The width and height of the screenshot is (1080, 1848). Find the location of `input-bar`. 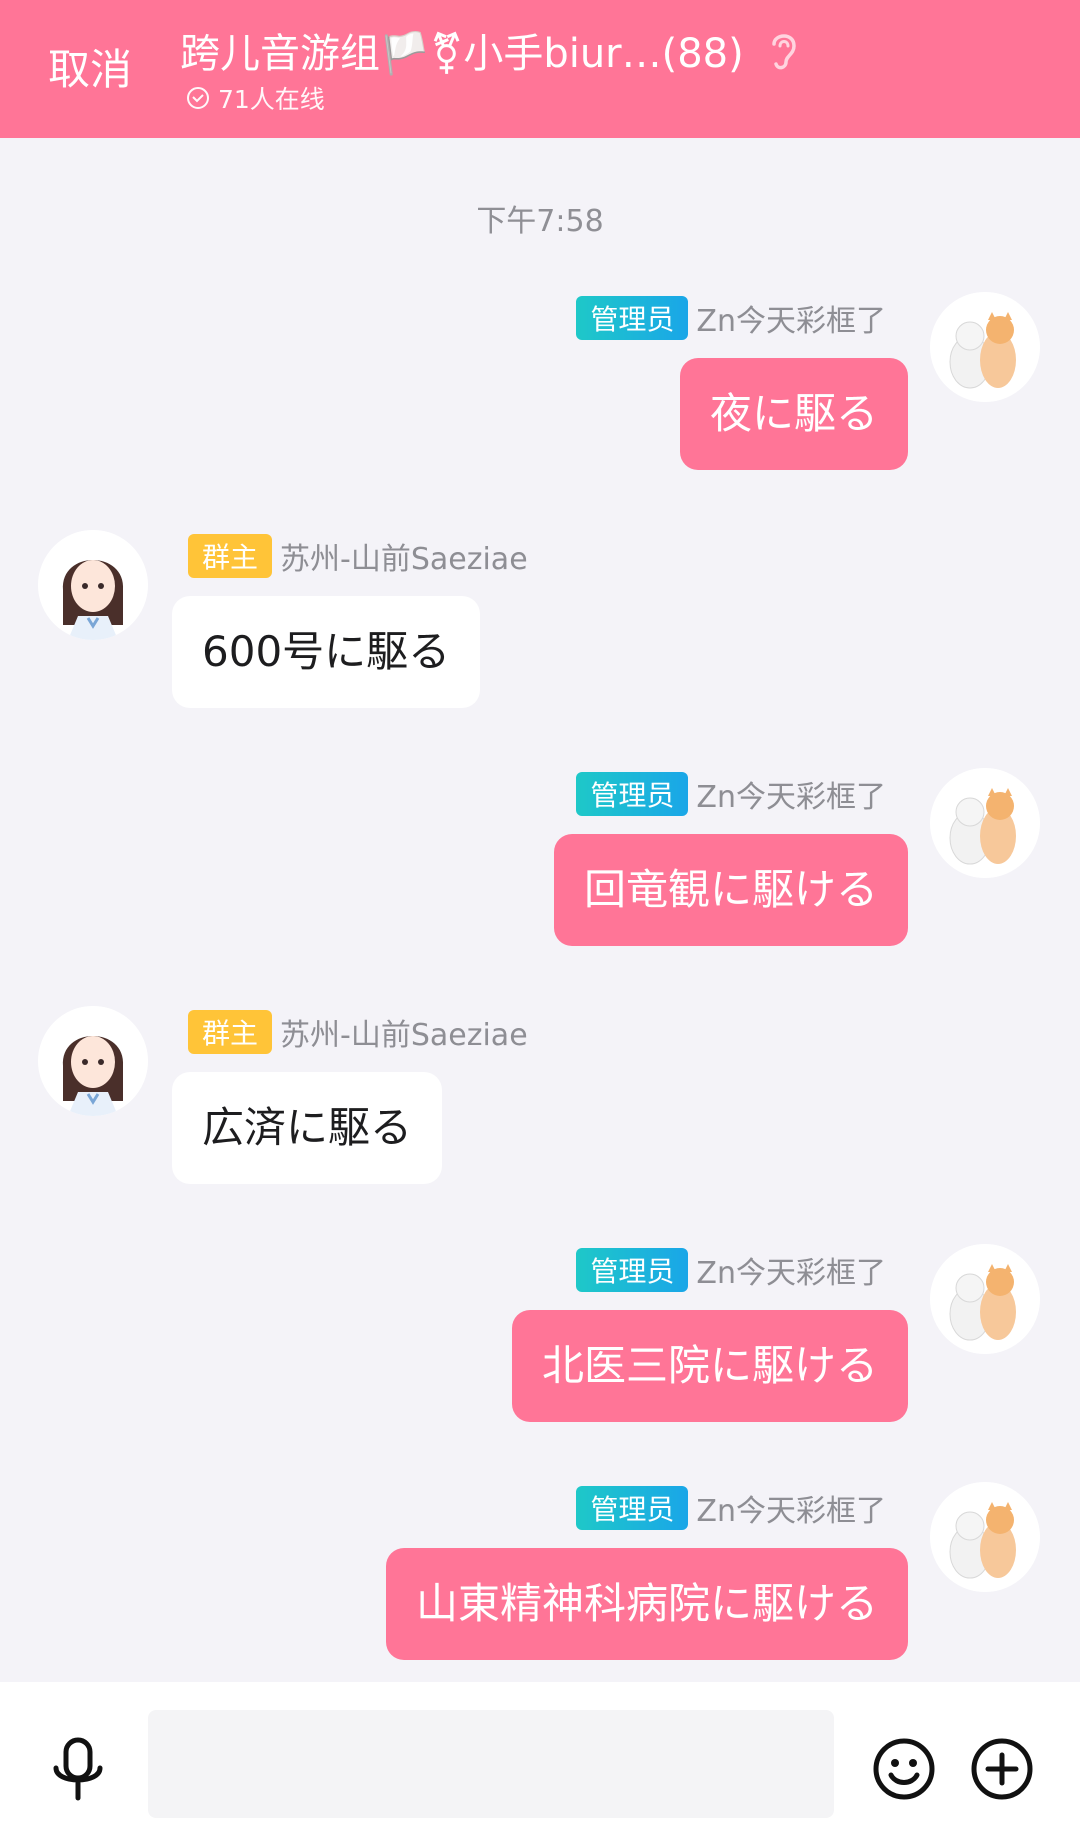

input-bar is located at coordinates (540, 1765).